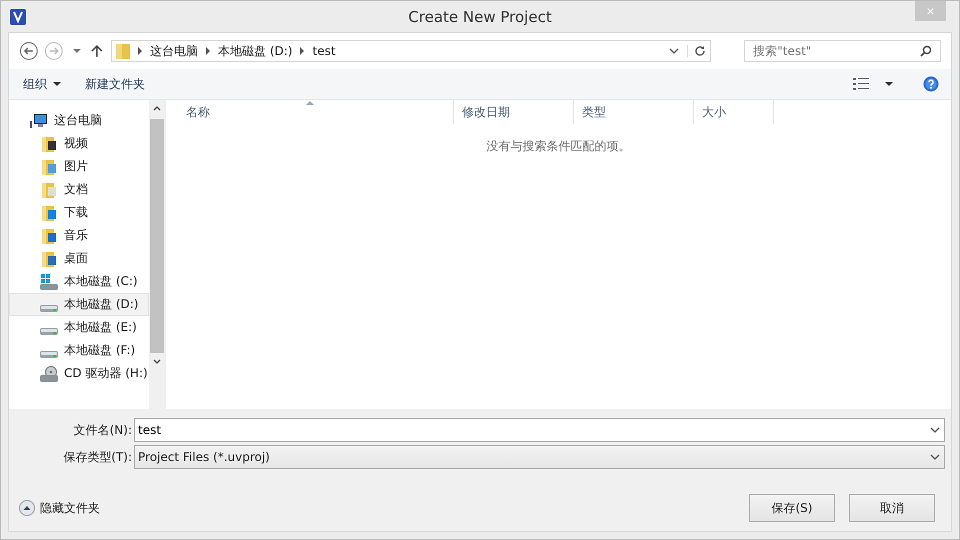 The image size is (960, 540). I want to click on file-type-dropdown: Project Files (*.uvproj), so click(539, 457).